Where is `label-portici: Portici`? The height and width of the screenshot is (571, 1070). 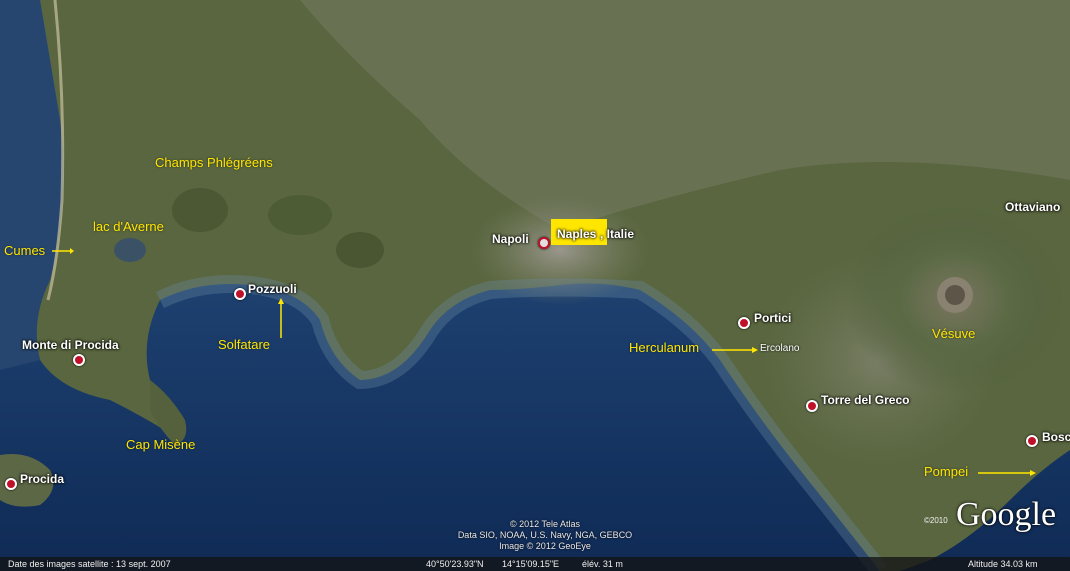
label-portici: Portici is located at coordinates (772, 318).